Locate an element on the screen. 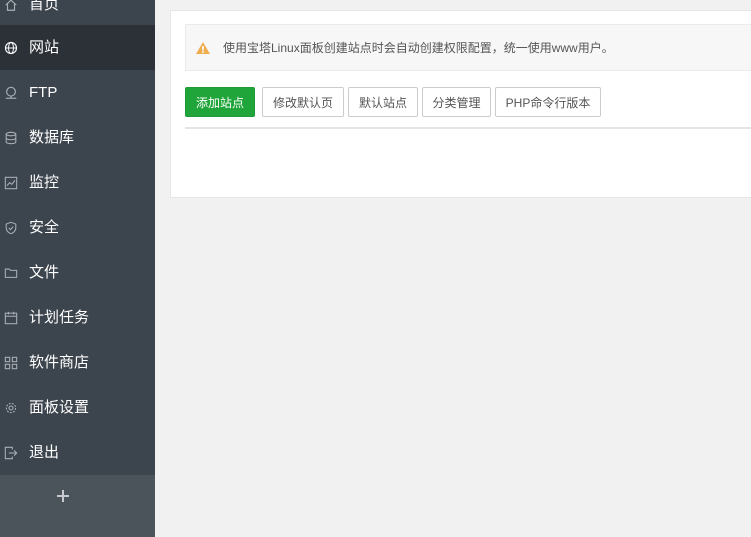  sidebar-item-label: 退出 is located at coordinates (44, 452).